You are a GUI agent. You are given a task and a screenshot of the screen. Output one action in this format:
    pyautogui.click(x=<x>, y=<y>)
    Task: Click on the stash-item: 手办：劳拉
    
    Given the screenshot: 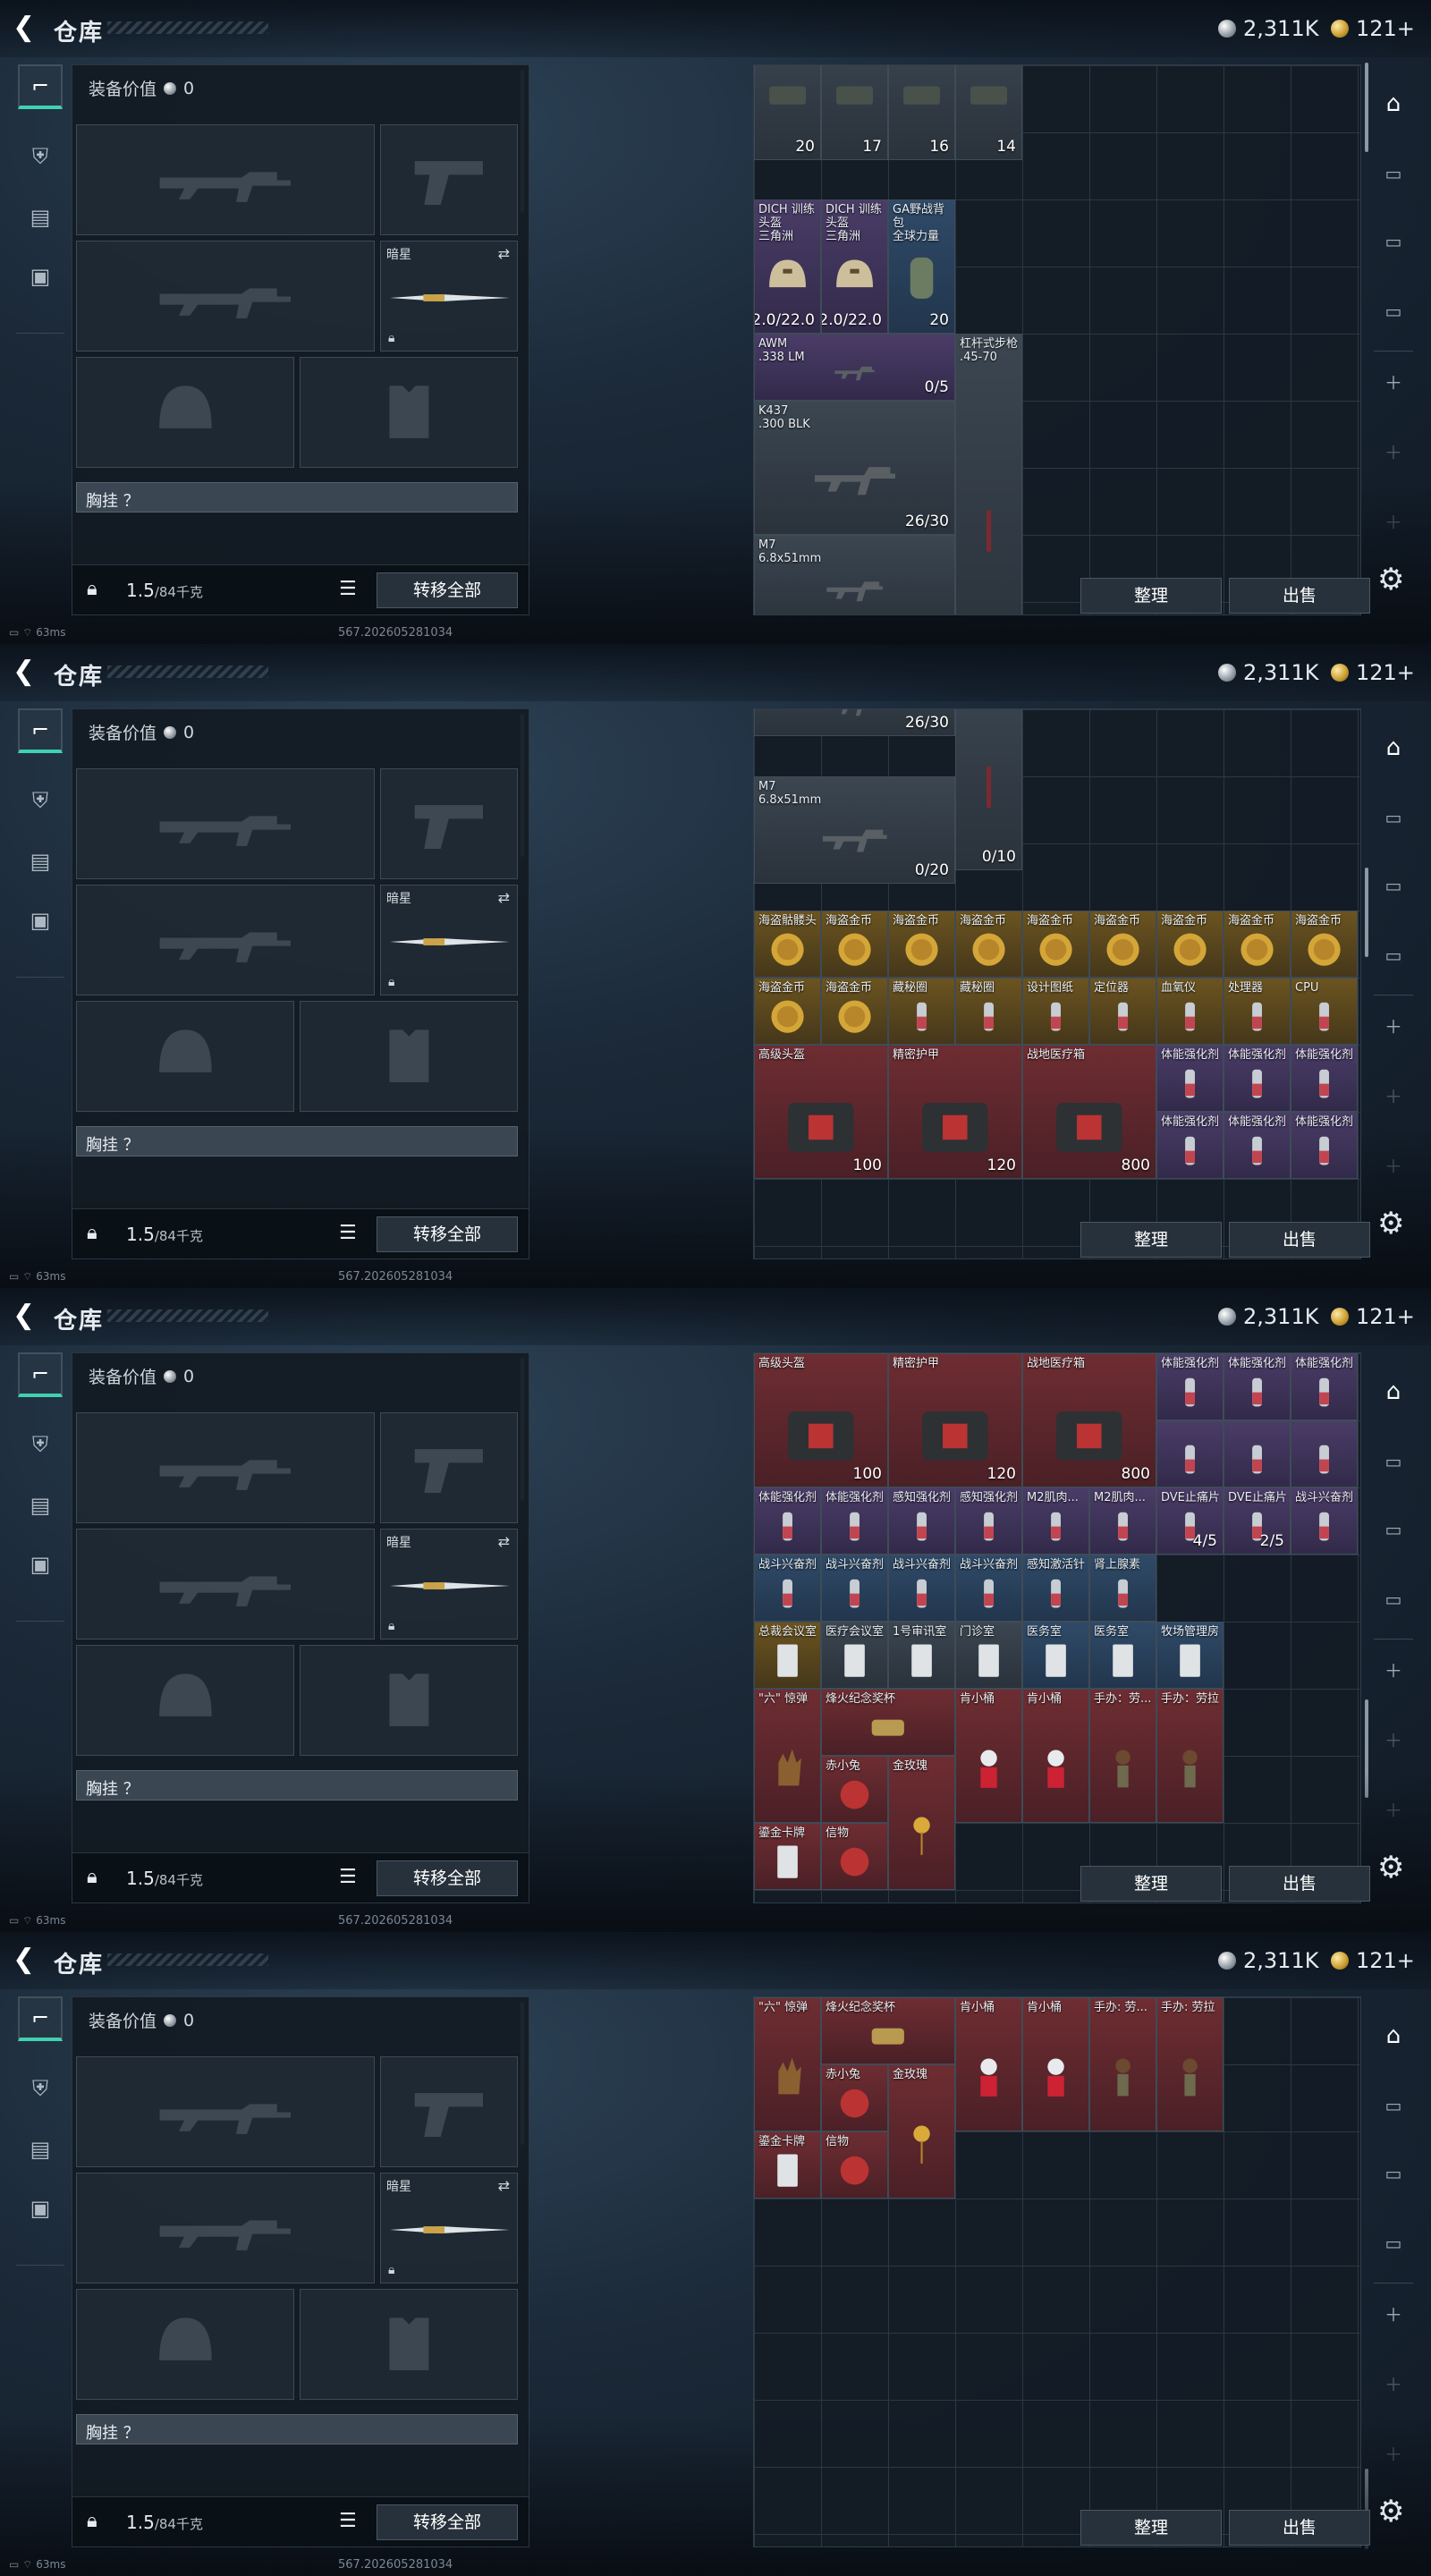 What is the action you would take?
    pyautogui.click(x=1190, y=1756)
    